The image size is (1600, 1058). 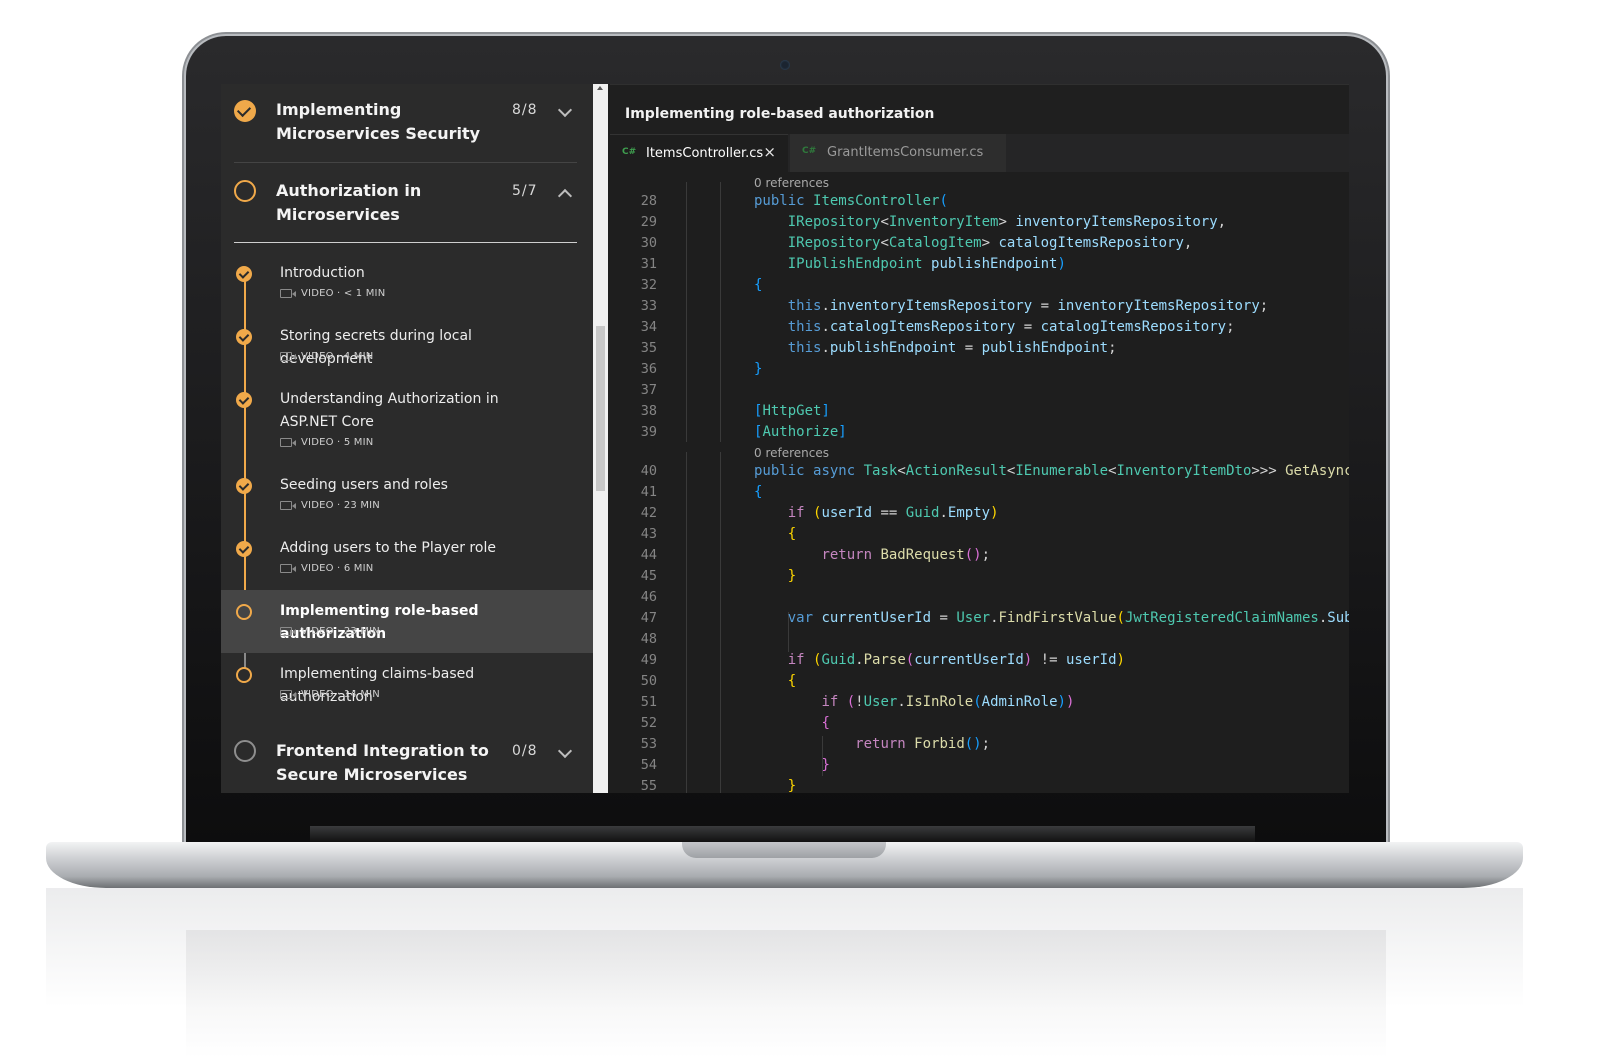 I want to click on clip-meta: VIDEO · 6 MIN, so click(x=326, y=568).